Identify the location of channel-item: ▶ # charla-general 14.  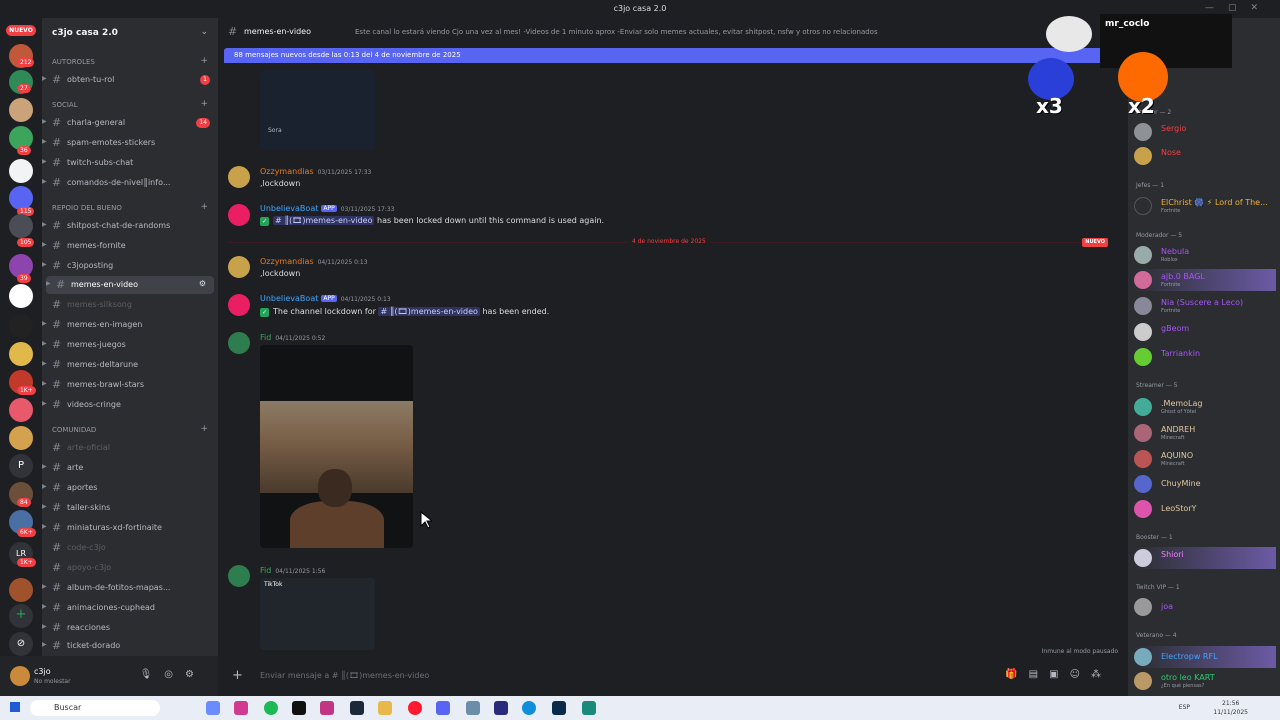
(130, 123).